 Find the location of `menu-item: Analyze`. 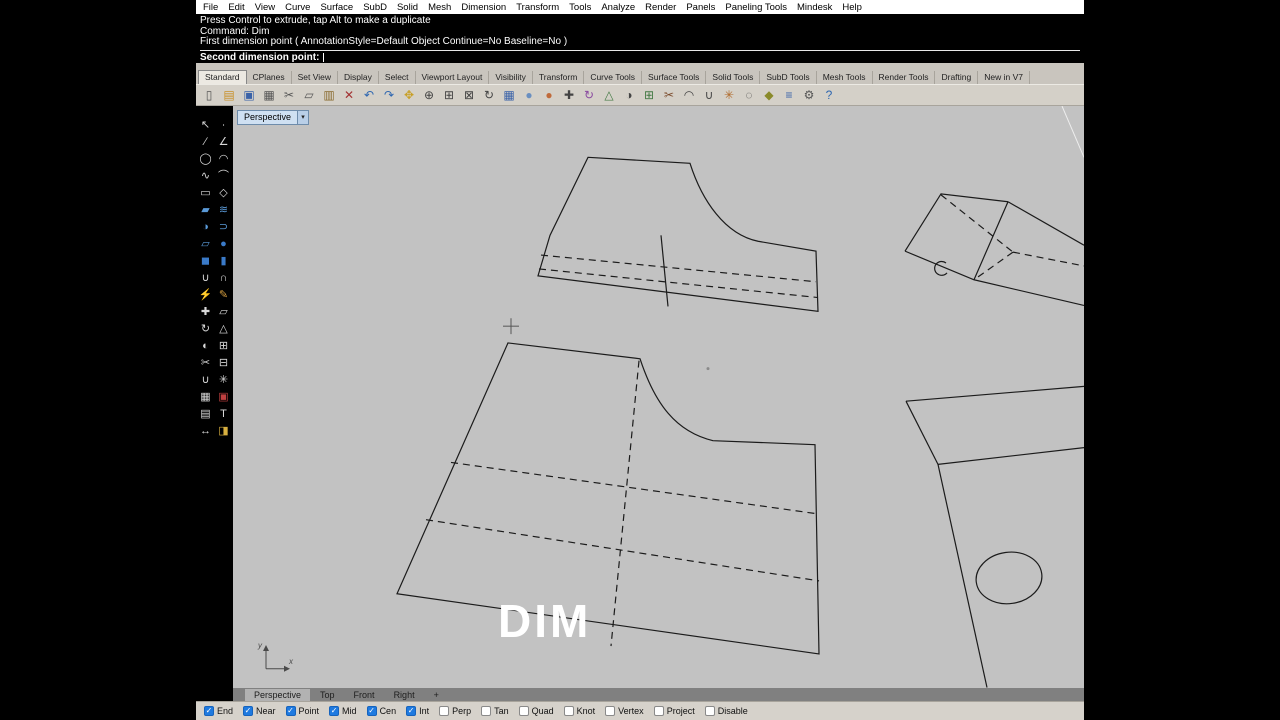

menu-item: Analyze is located at coordinates (618, 7).